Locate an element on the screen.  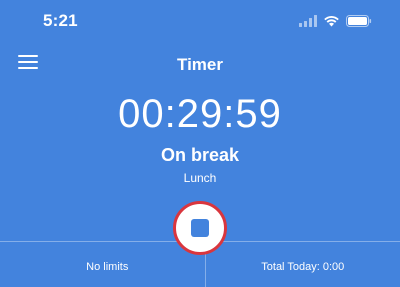
stop-icon is located at coordinates (200, 228).